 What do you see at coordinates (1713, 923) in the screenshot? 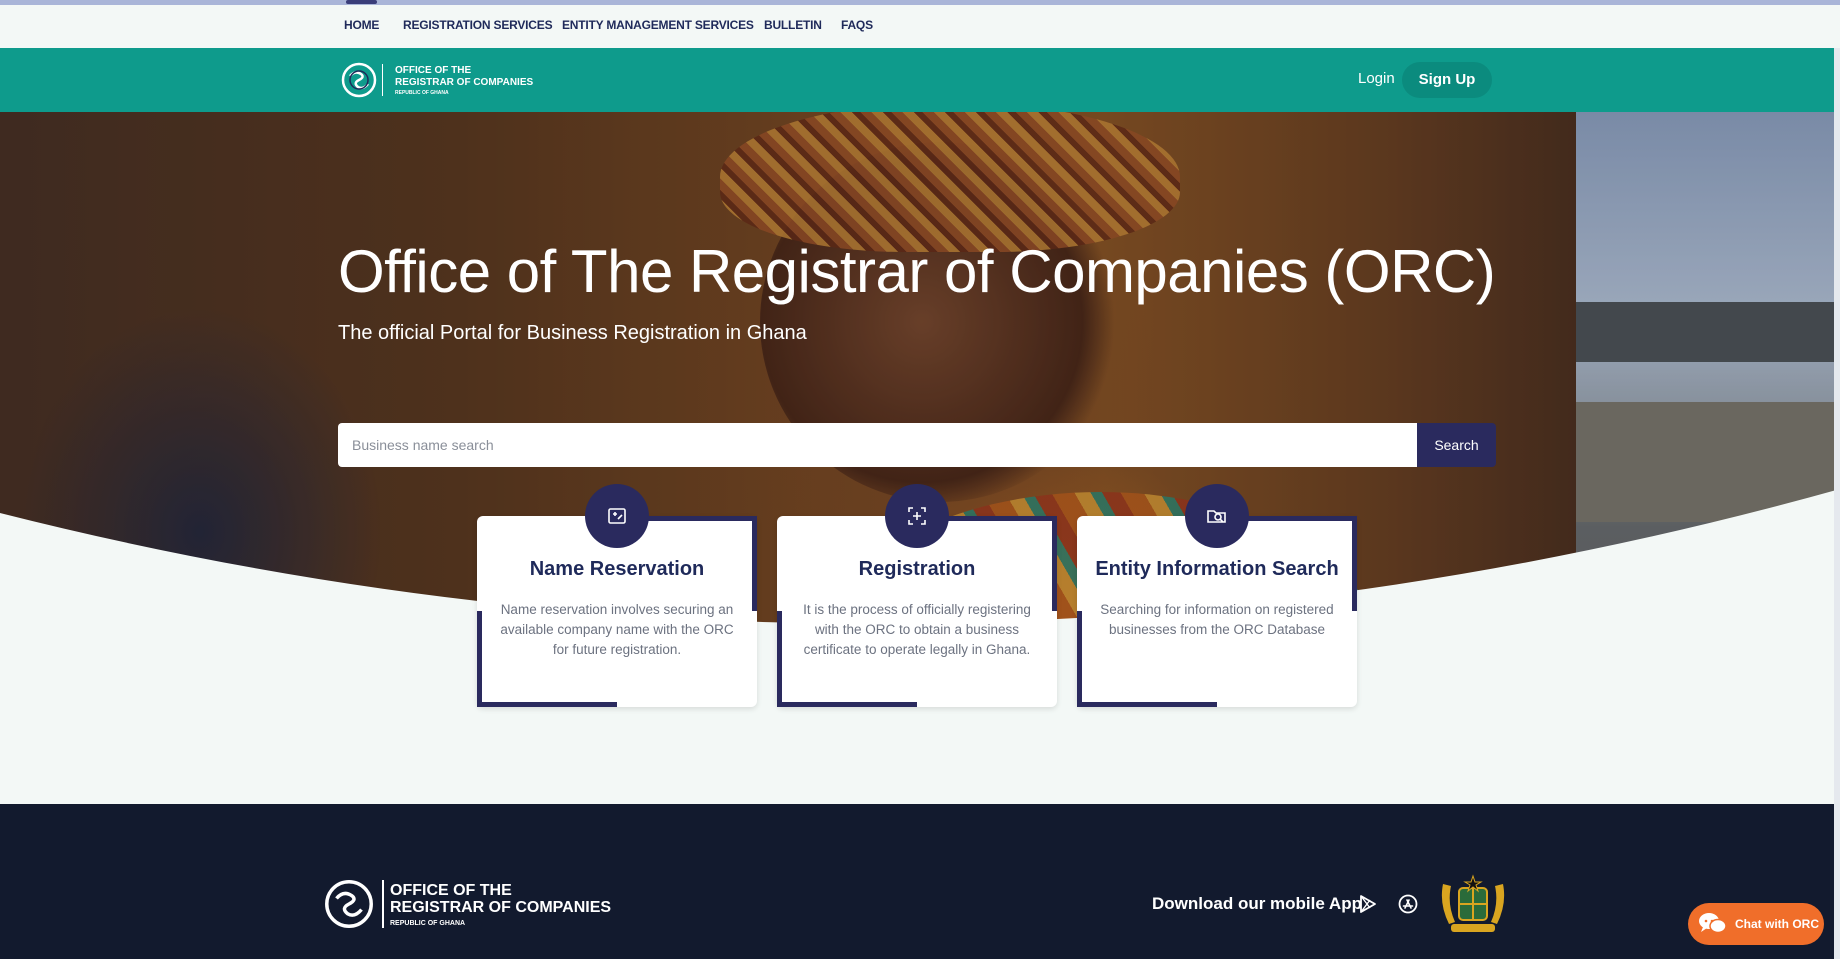
I see `chat-bubbles-icon` at bounding box center [1713, 923].